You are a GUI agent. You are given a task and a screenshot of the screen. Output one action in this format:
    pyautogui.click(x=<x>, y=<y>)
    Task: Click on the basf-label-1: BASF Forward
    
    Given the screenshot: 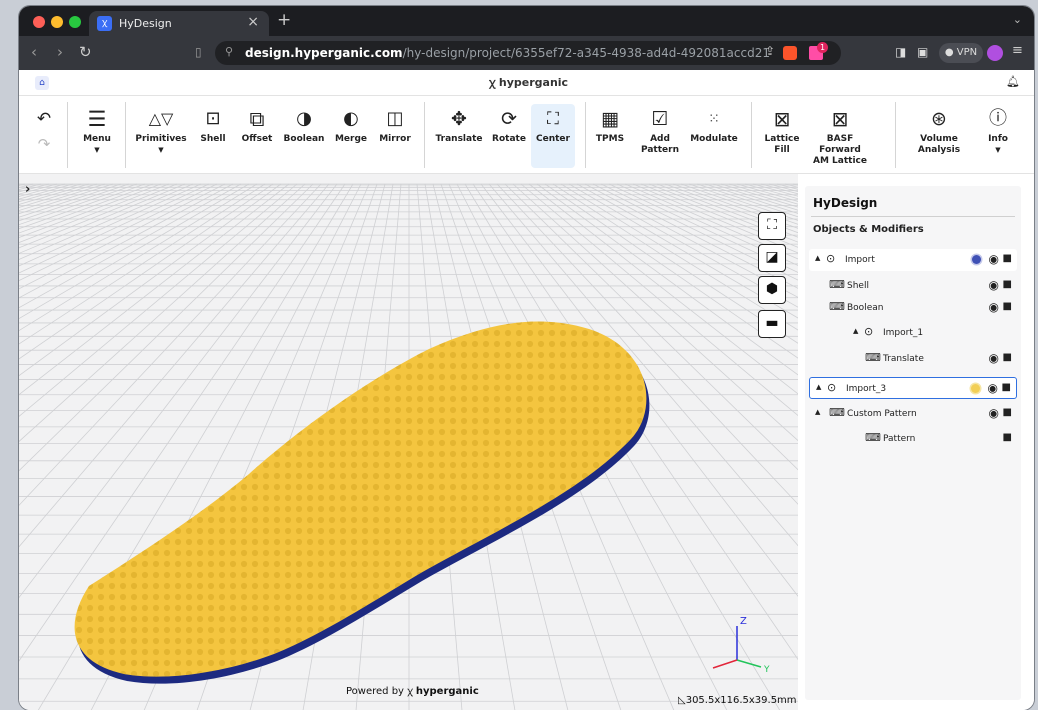 What is the action you would take?
    pyautogui.click(x=840, y=144)
    